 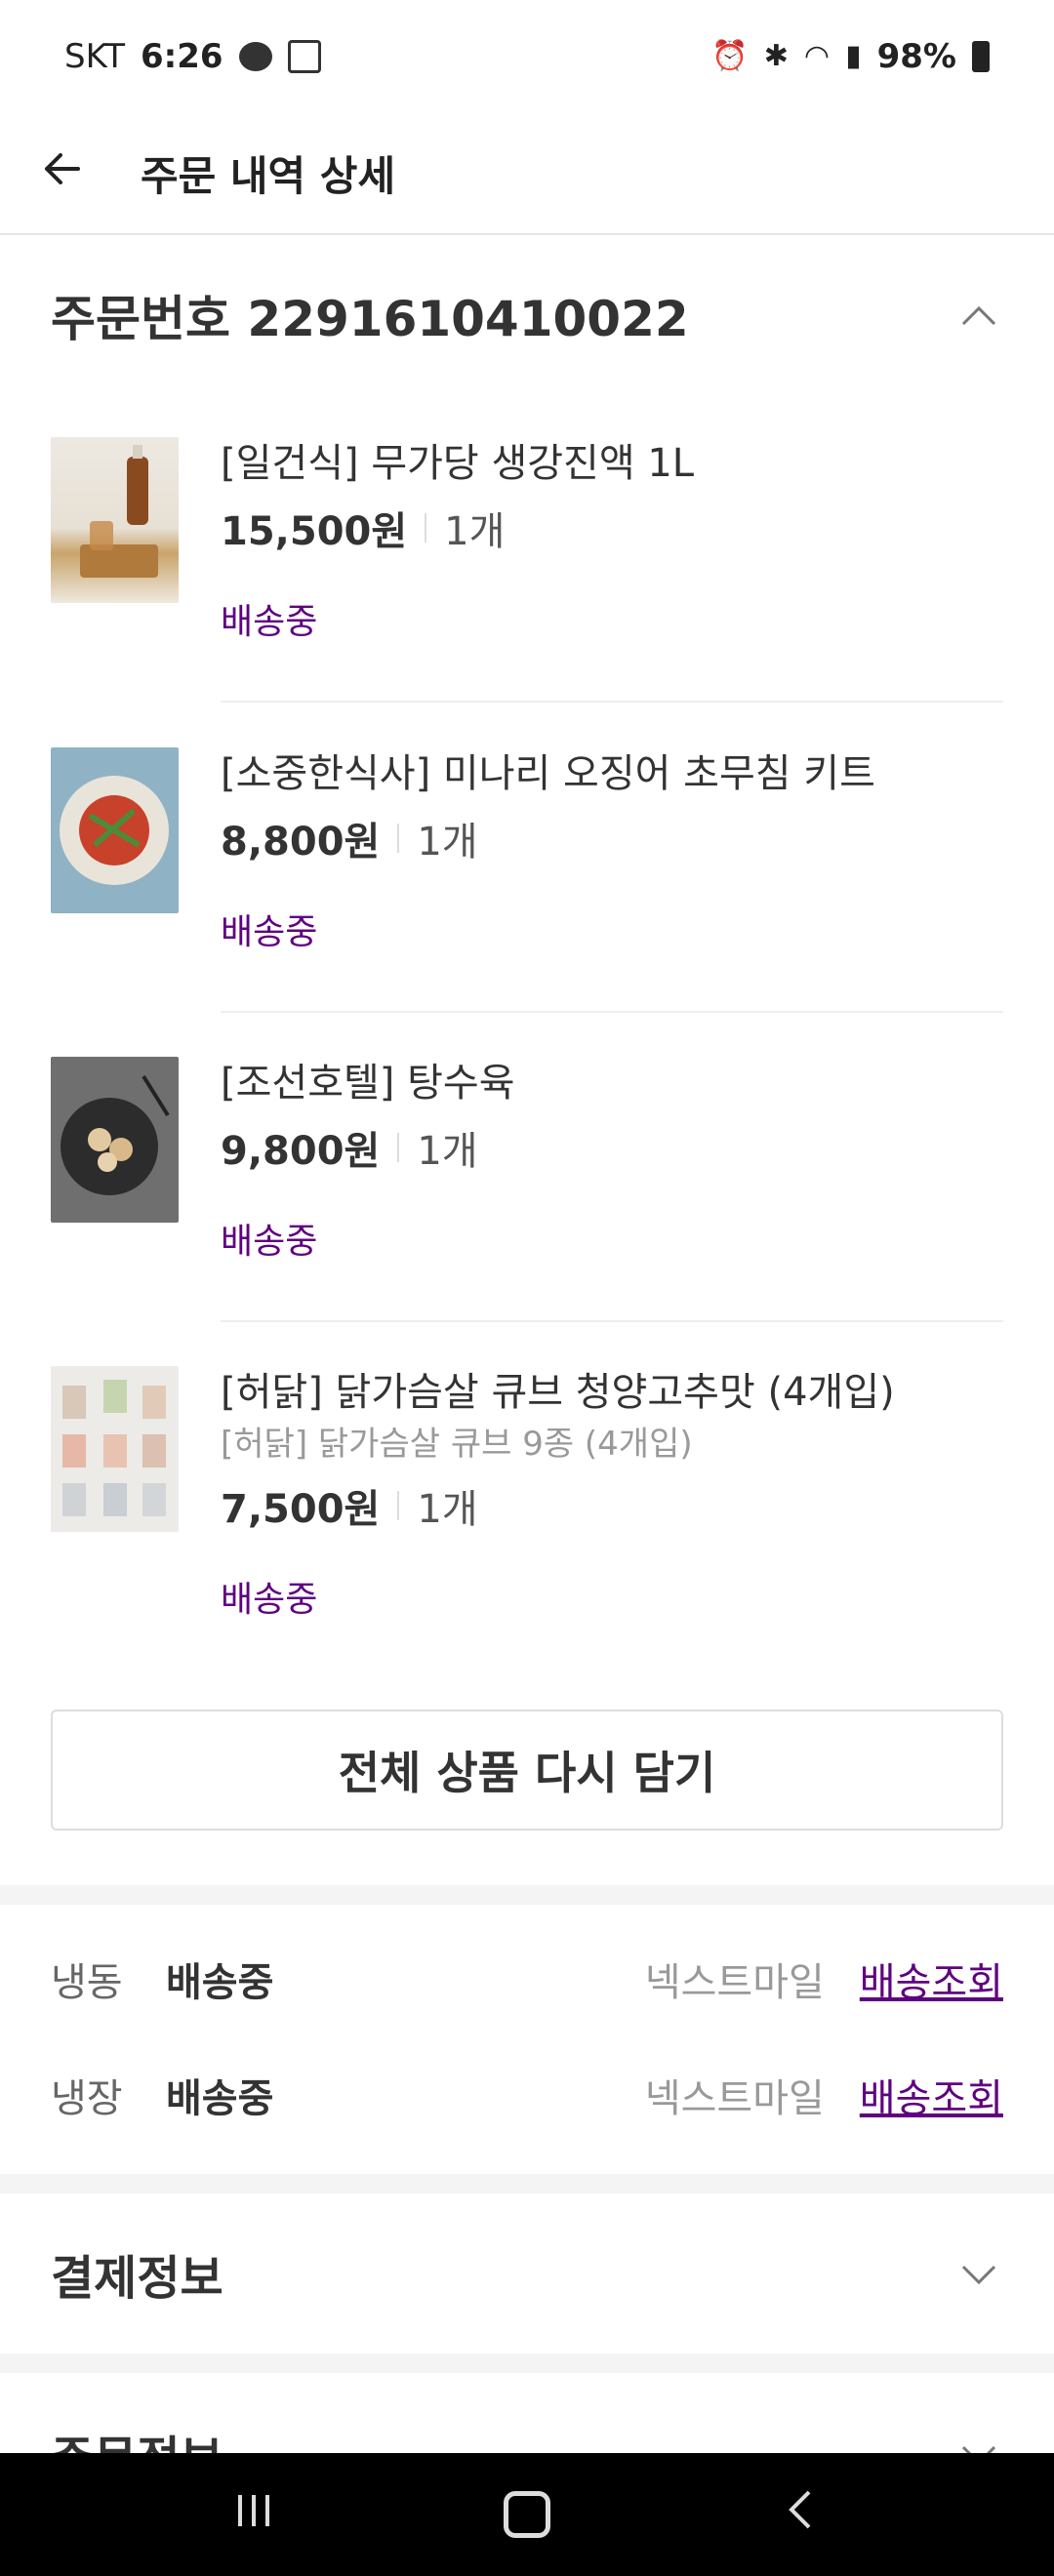 What do you see at coordinates (612, 463) in the screenshot?
I see `product-name: [일건식] 무가당 생강진액 1L` at bounding box center [612, 463].